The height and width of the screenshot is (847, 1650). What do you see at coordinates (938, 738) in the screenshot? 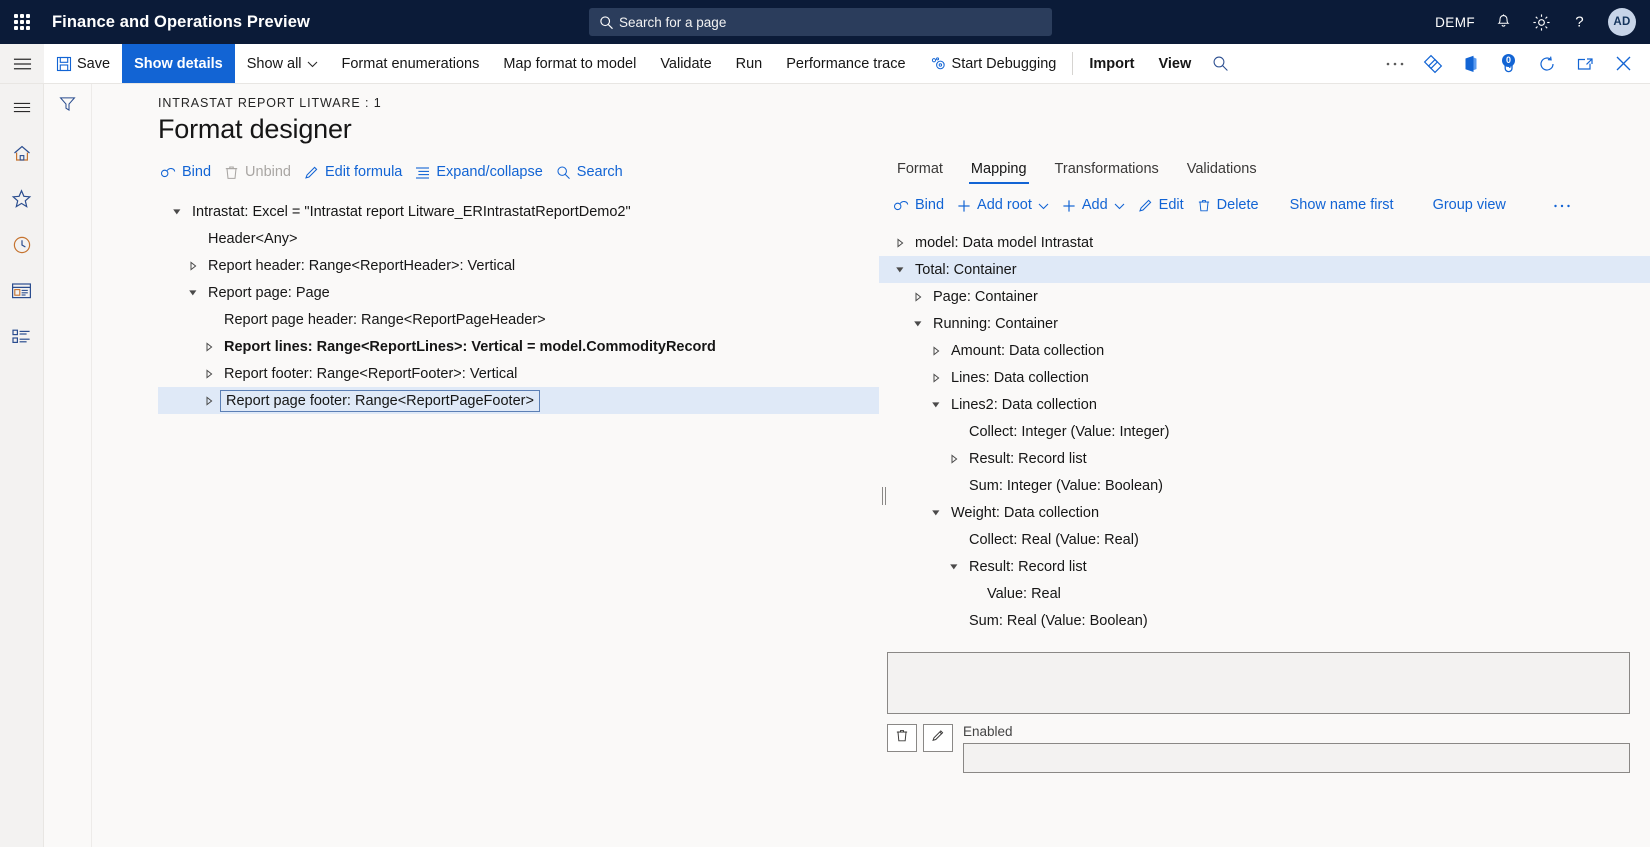
I see `edit-condition-button` at bounding box center [938, 738].